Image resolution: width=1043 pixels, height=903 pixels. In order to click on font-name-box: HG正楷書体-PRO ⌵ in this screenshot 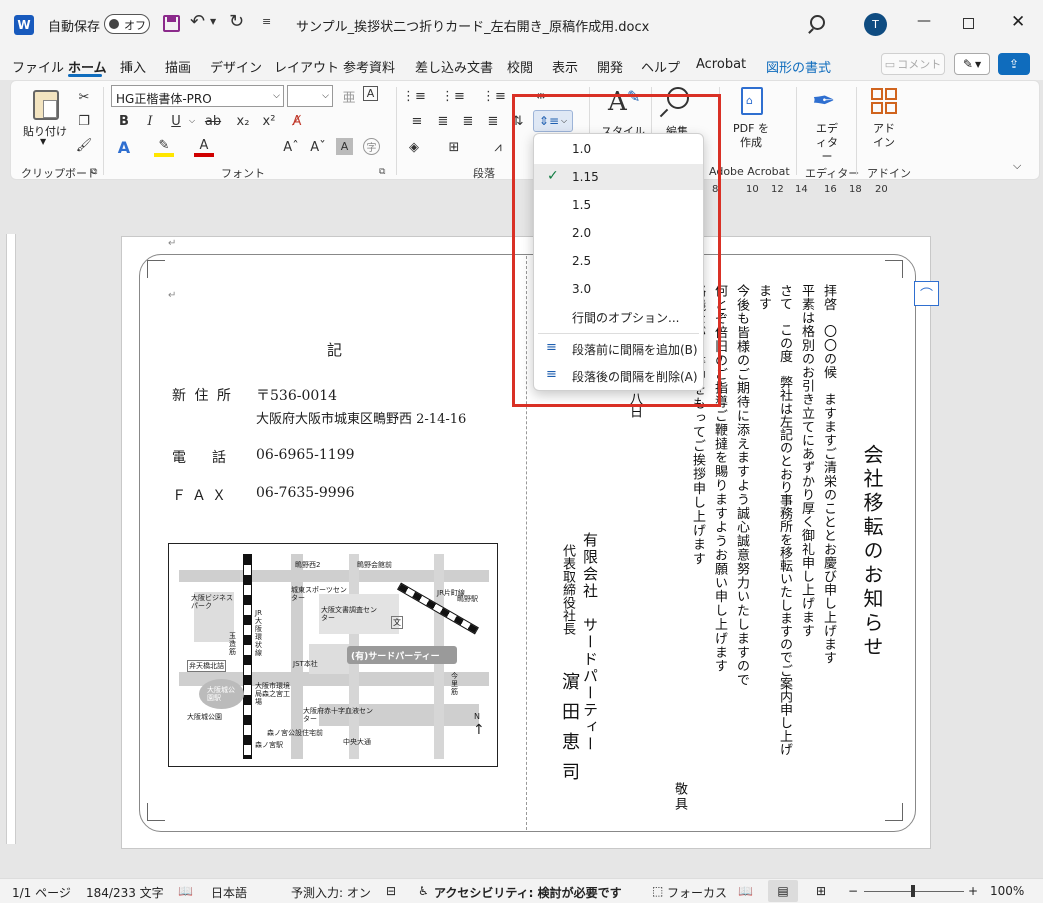, I will do `click(197, 96)`.